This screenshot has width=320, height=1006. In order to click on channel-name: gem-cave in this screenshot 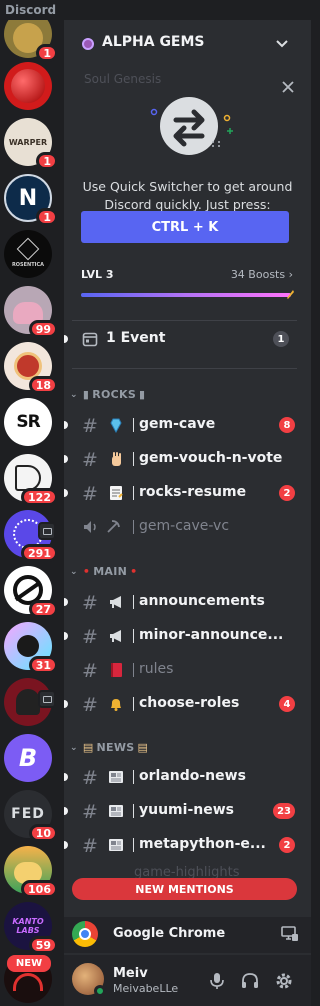, I will do `click(177, 424)`.